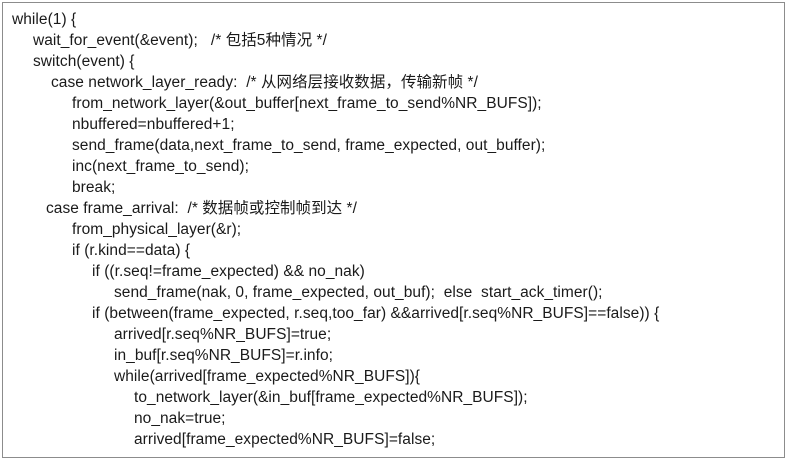 Image resolution: width=789 pixels, height=463 pixels. I want to click on code-text: arrived[frame_expected%NR_BUFS]=false;, so click(285, 439).